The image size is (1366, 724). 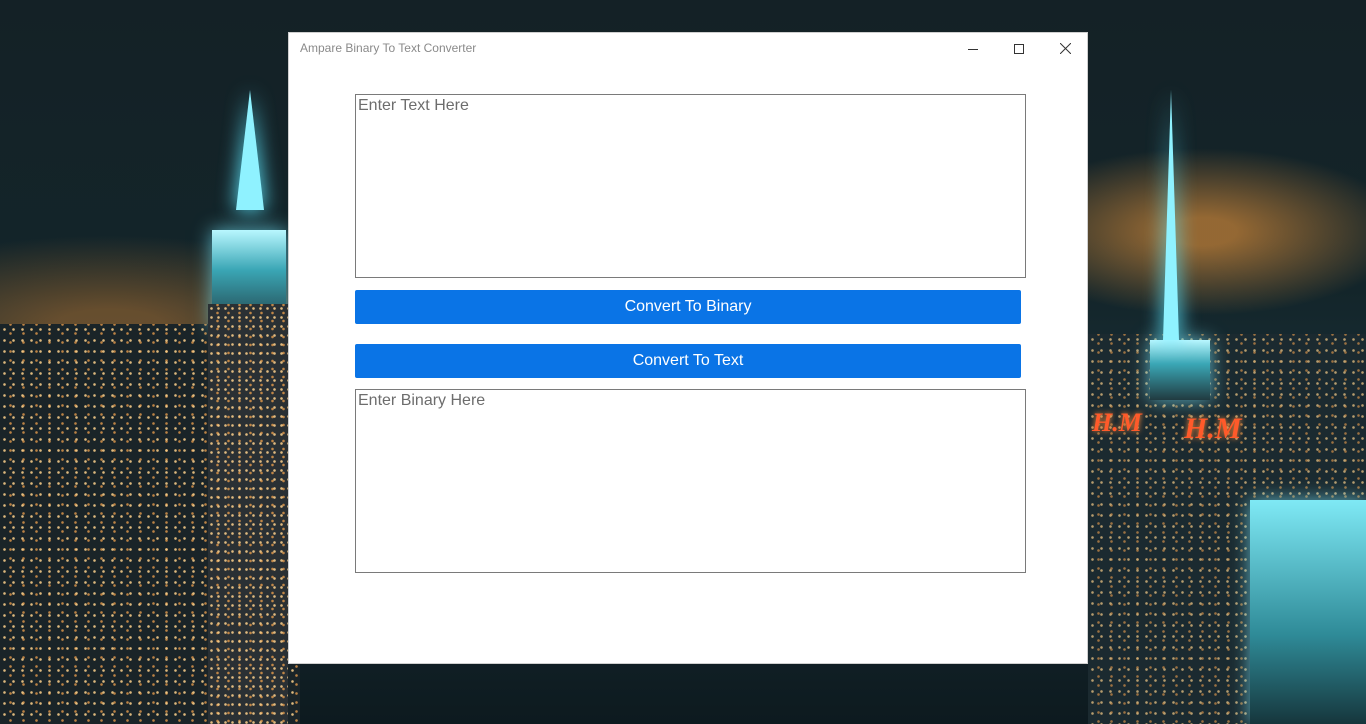 I want to click on binary-input, so click(x=690, y=481).